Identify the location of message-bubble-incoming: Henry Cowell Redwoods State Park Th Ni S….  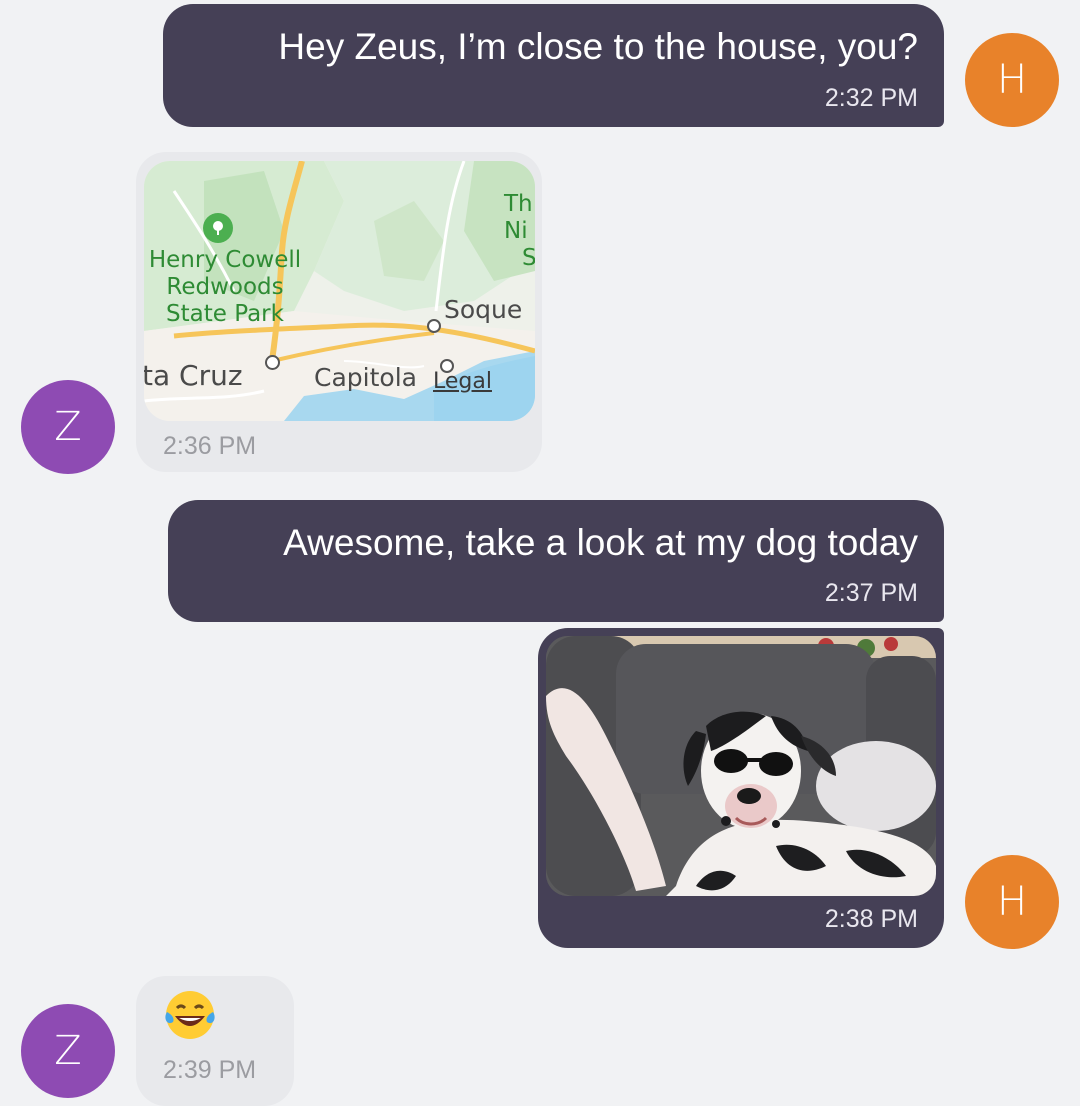
(339, 312).